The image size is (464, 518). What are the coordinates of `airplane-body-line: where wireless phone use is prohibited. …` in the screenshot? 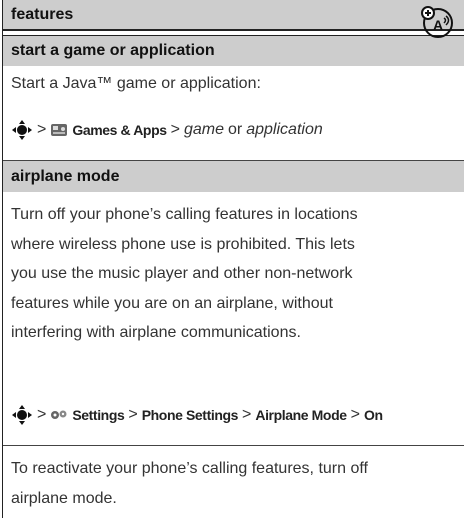 It's located at (183, 244).